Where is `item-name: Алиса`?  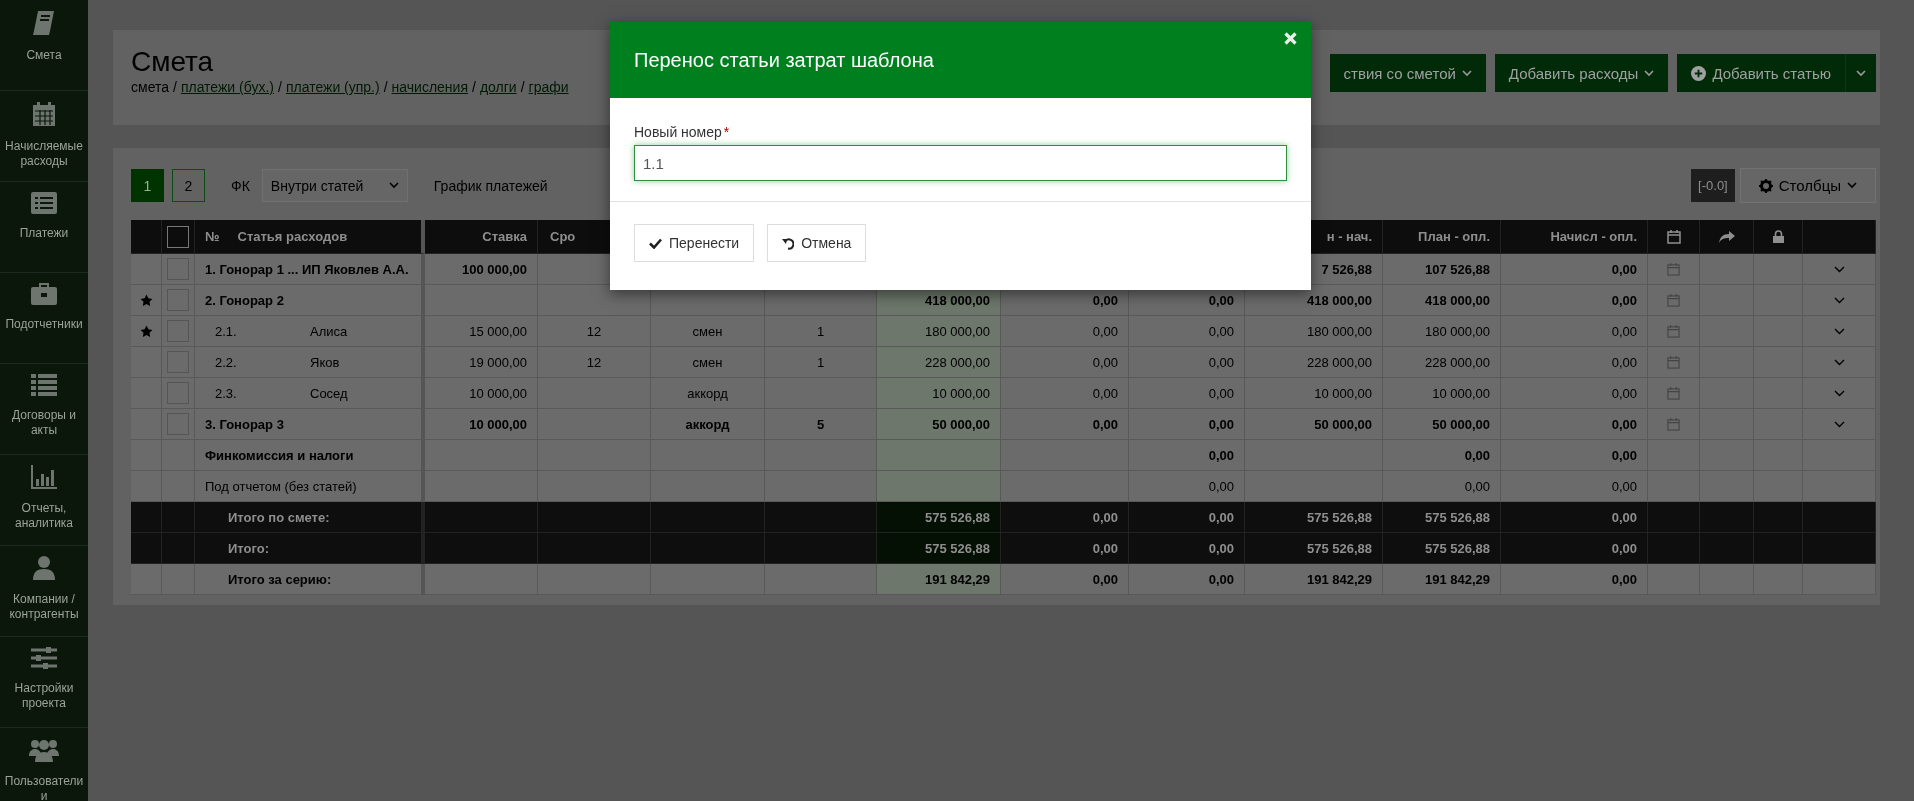
item-name: Алиса is located at coordinates (329, 331).